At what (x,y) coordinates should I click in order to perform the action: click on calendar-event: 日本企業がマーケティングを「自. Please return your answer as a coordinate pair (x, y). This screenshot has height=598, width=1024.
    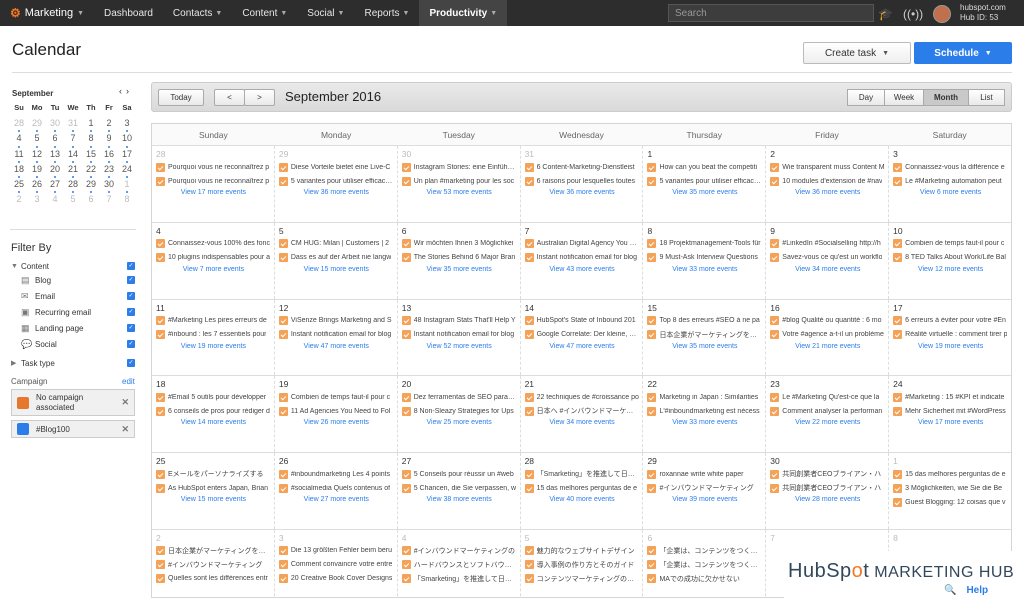
    Looking at the image, I should click on (704, 335).